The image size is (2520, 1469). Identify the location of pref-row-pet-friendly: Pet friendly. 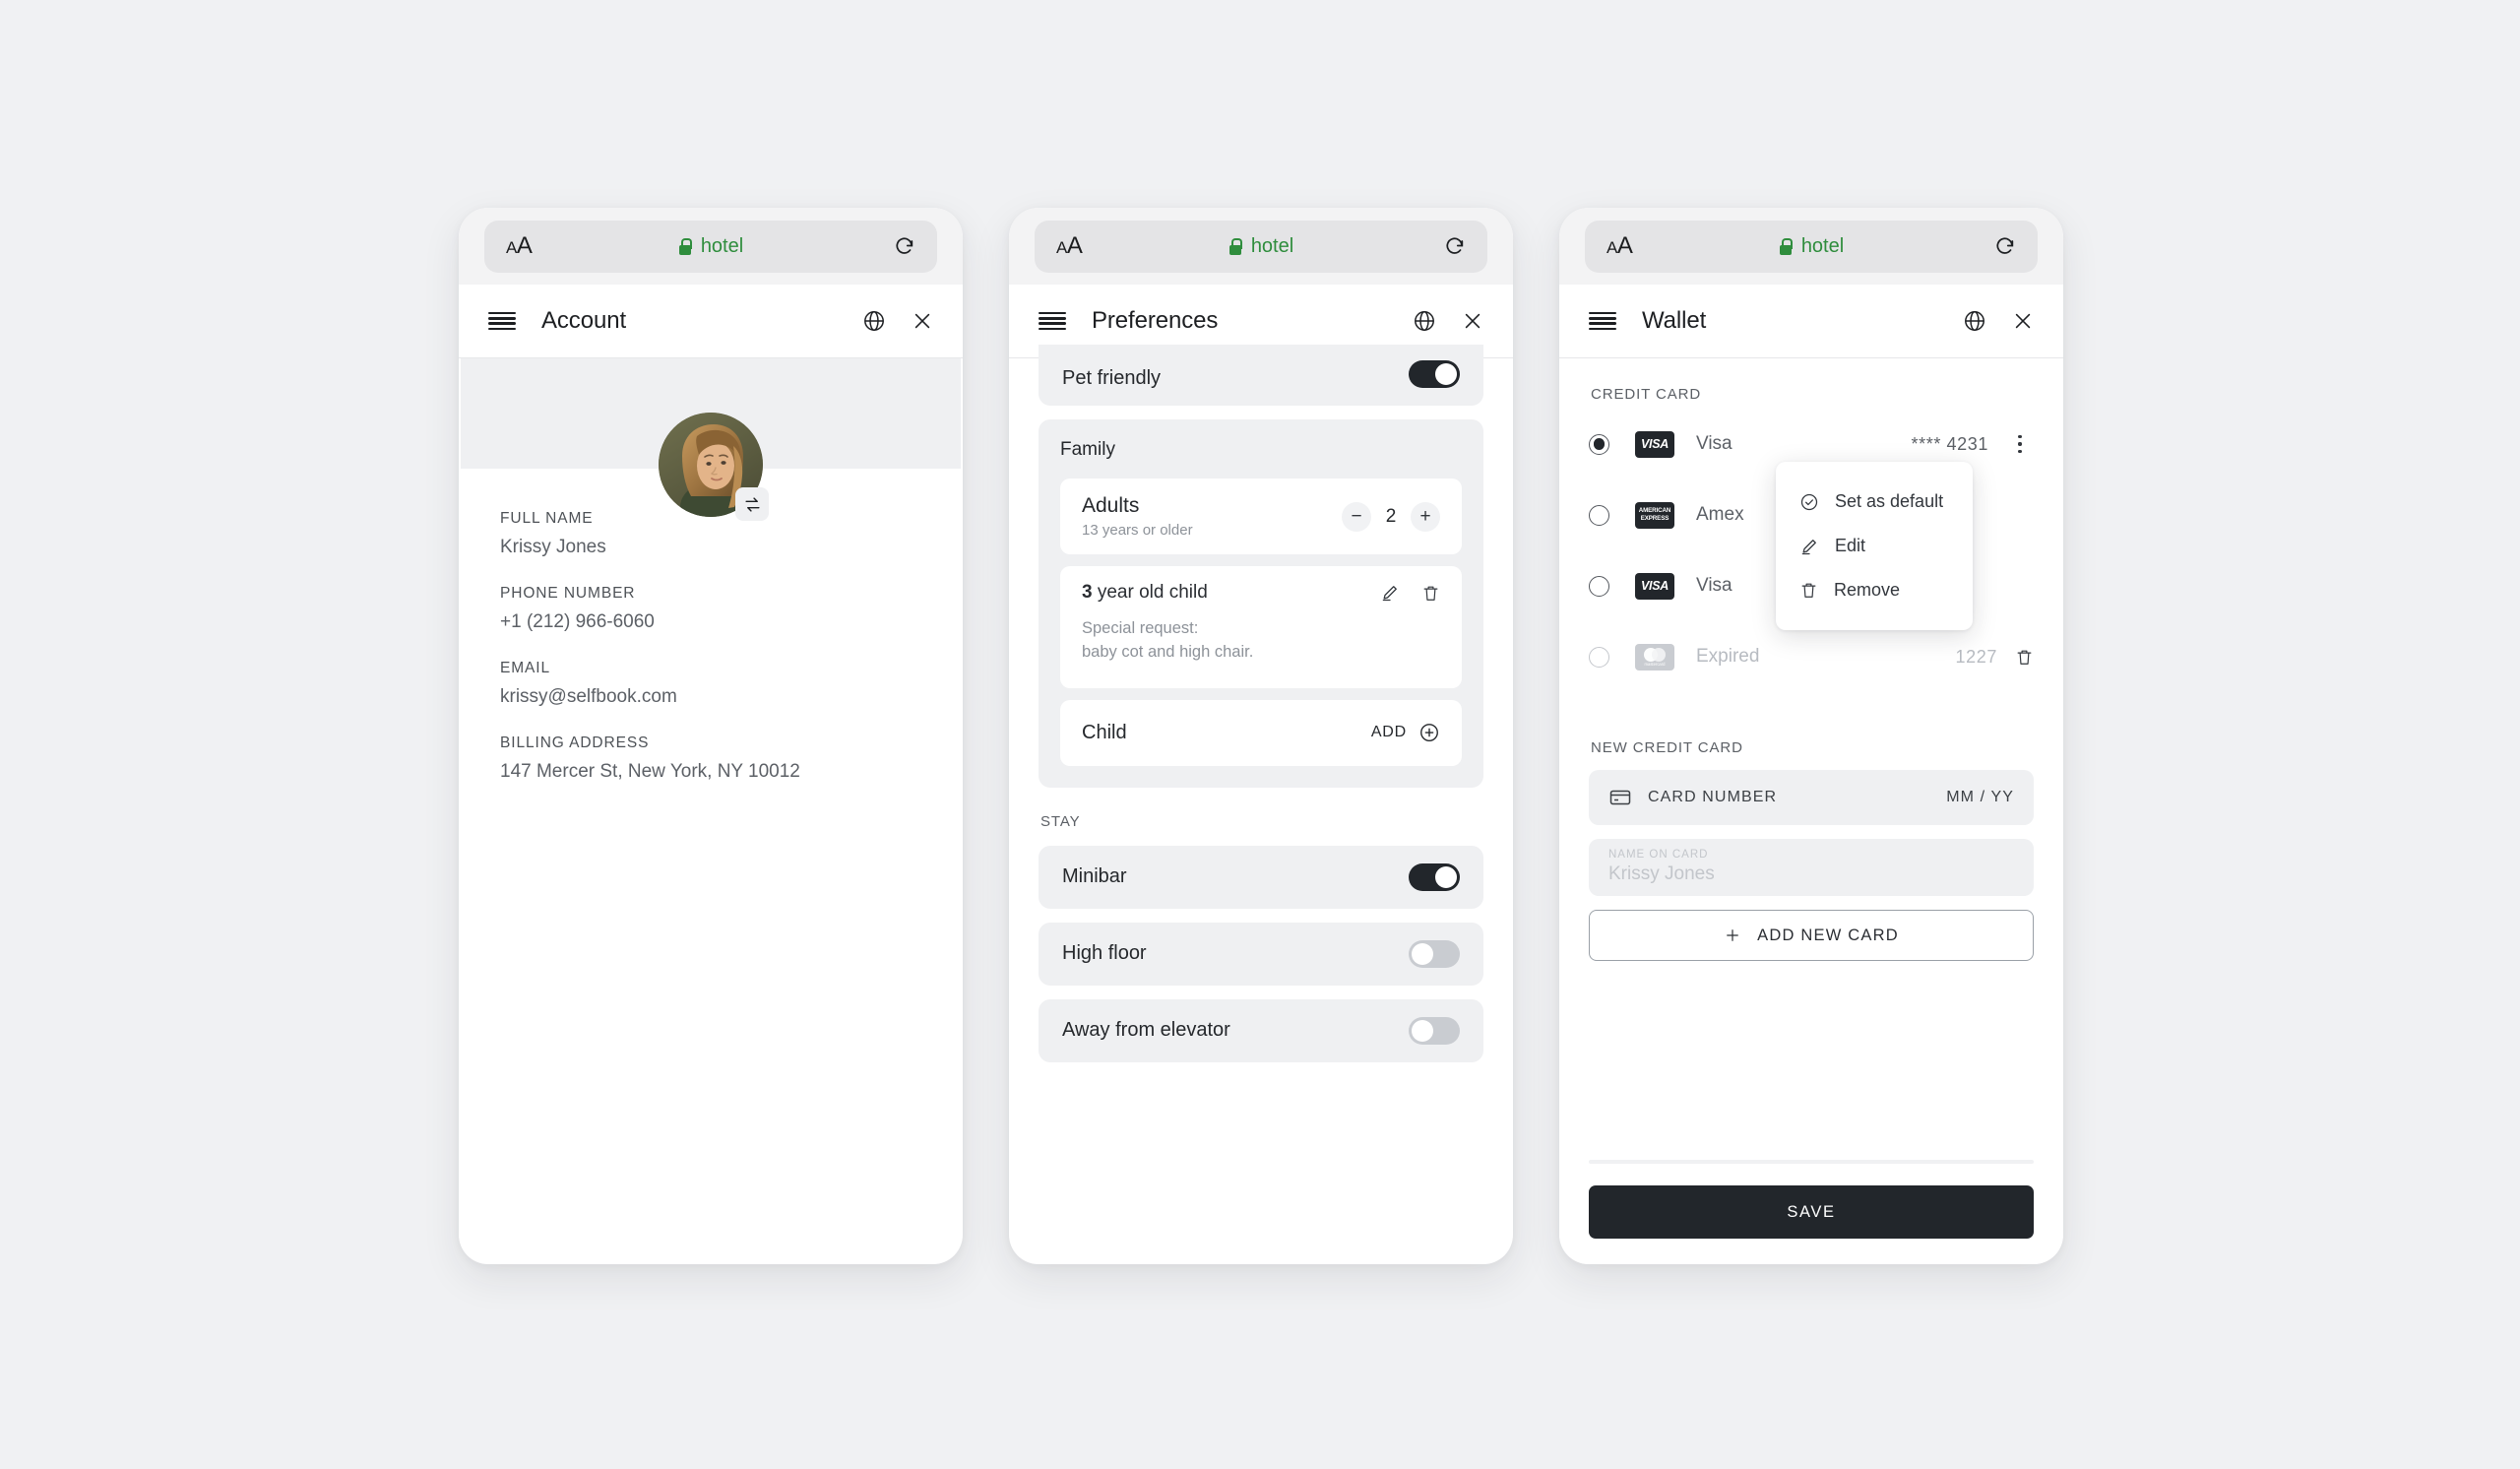
(1261, 376).